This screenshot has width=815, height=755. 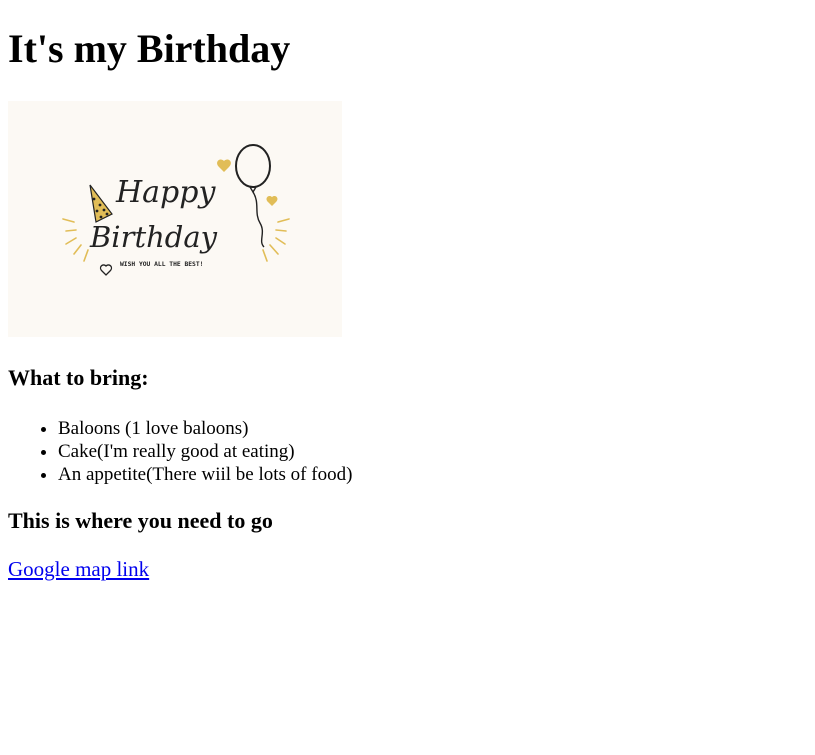 I want to click on card-script-birthday: Birthday, so click(x=153, y=237).